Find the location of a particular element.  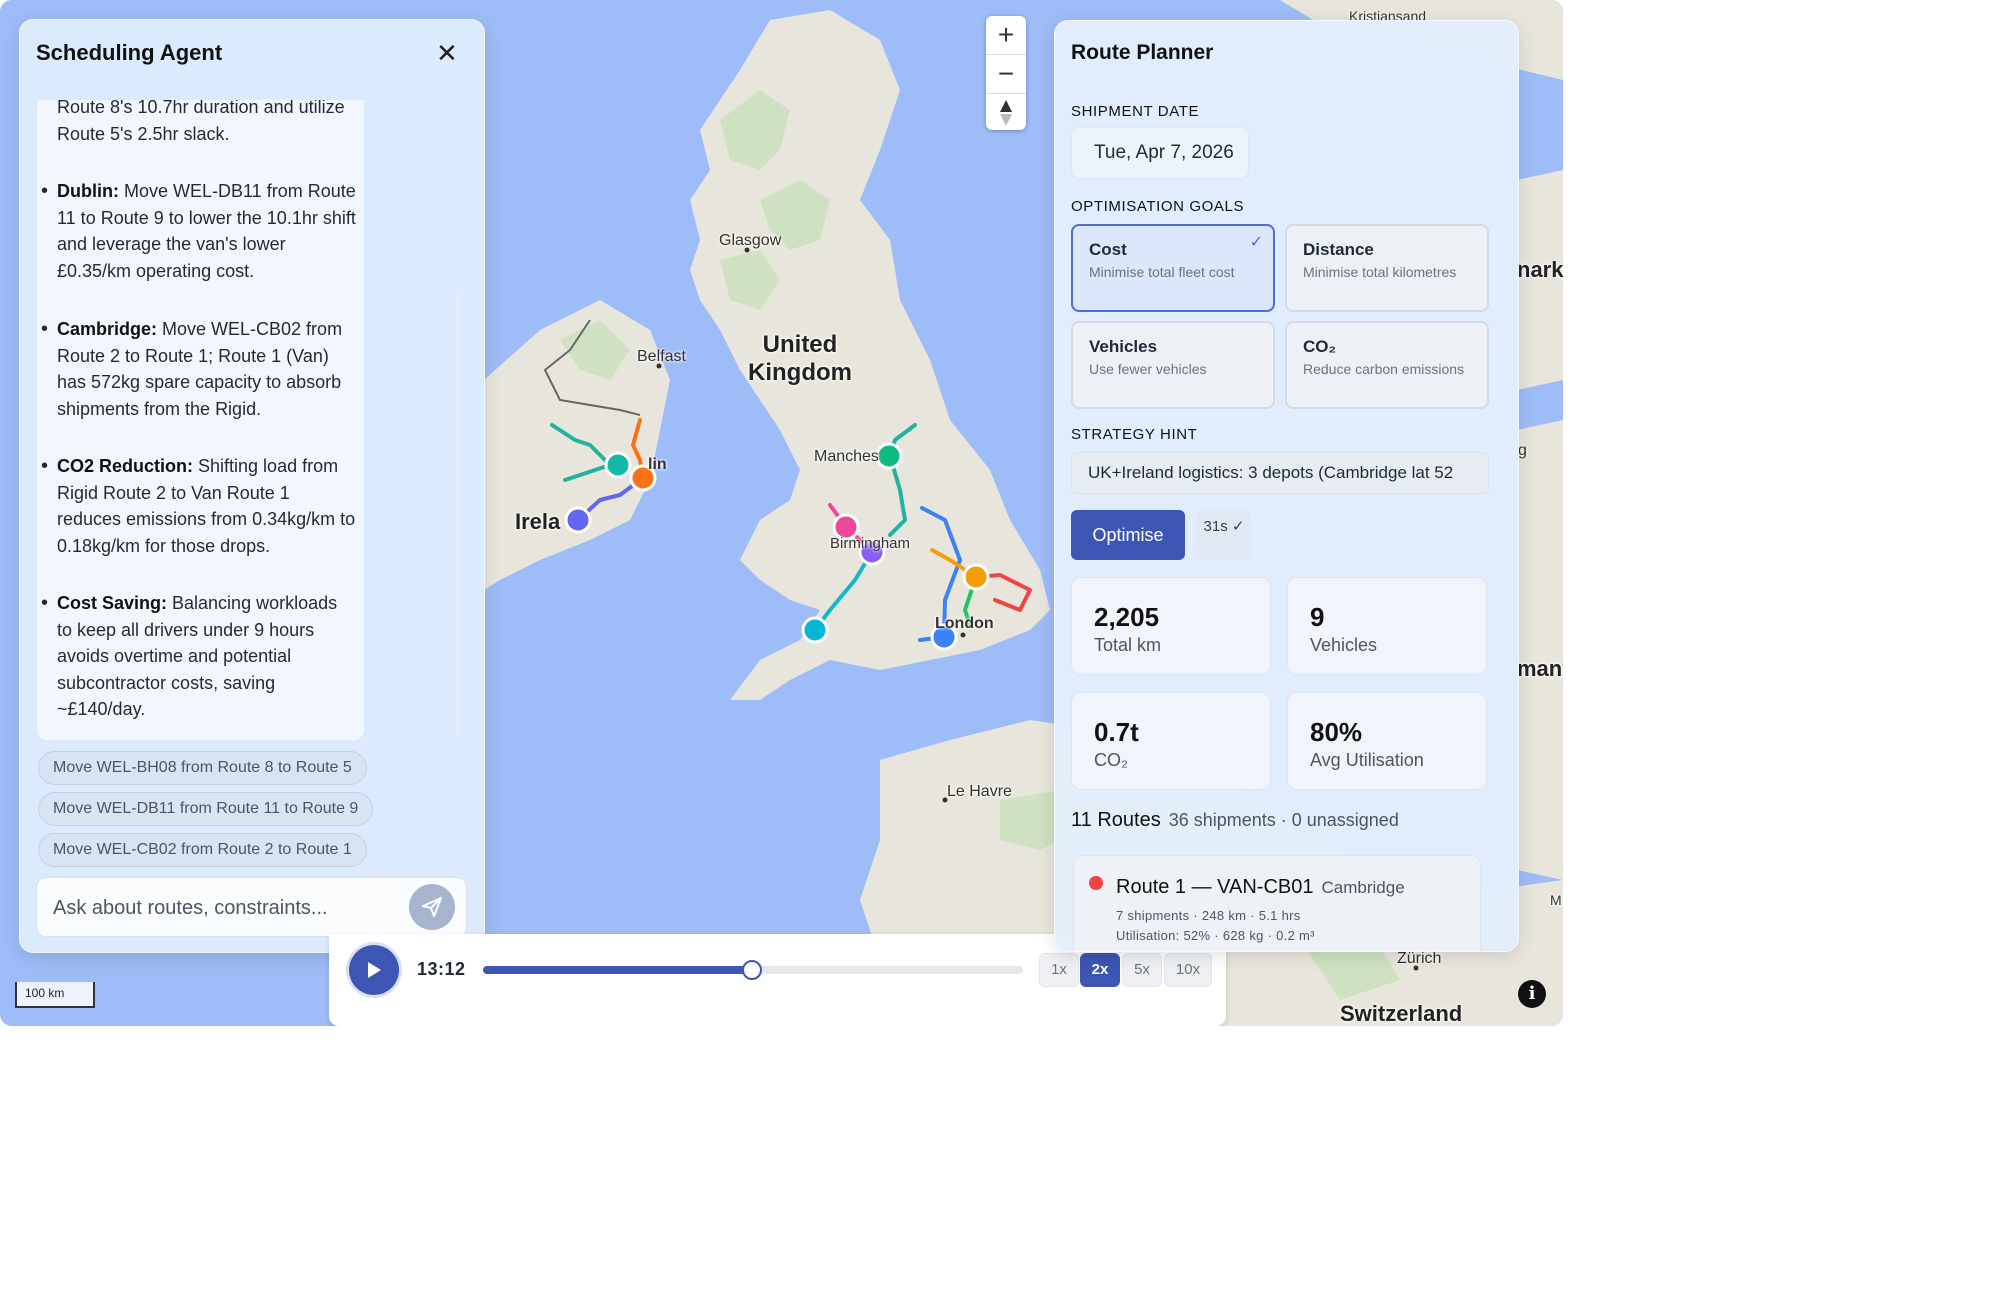

zoom-control: + − is located at coordinates (1006, 73).